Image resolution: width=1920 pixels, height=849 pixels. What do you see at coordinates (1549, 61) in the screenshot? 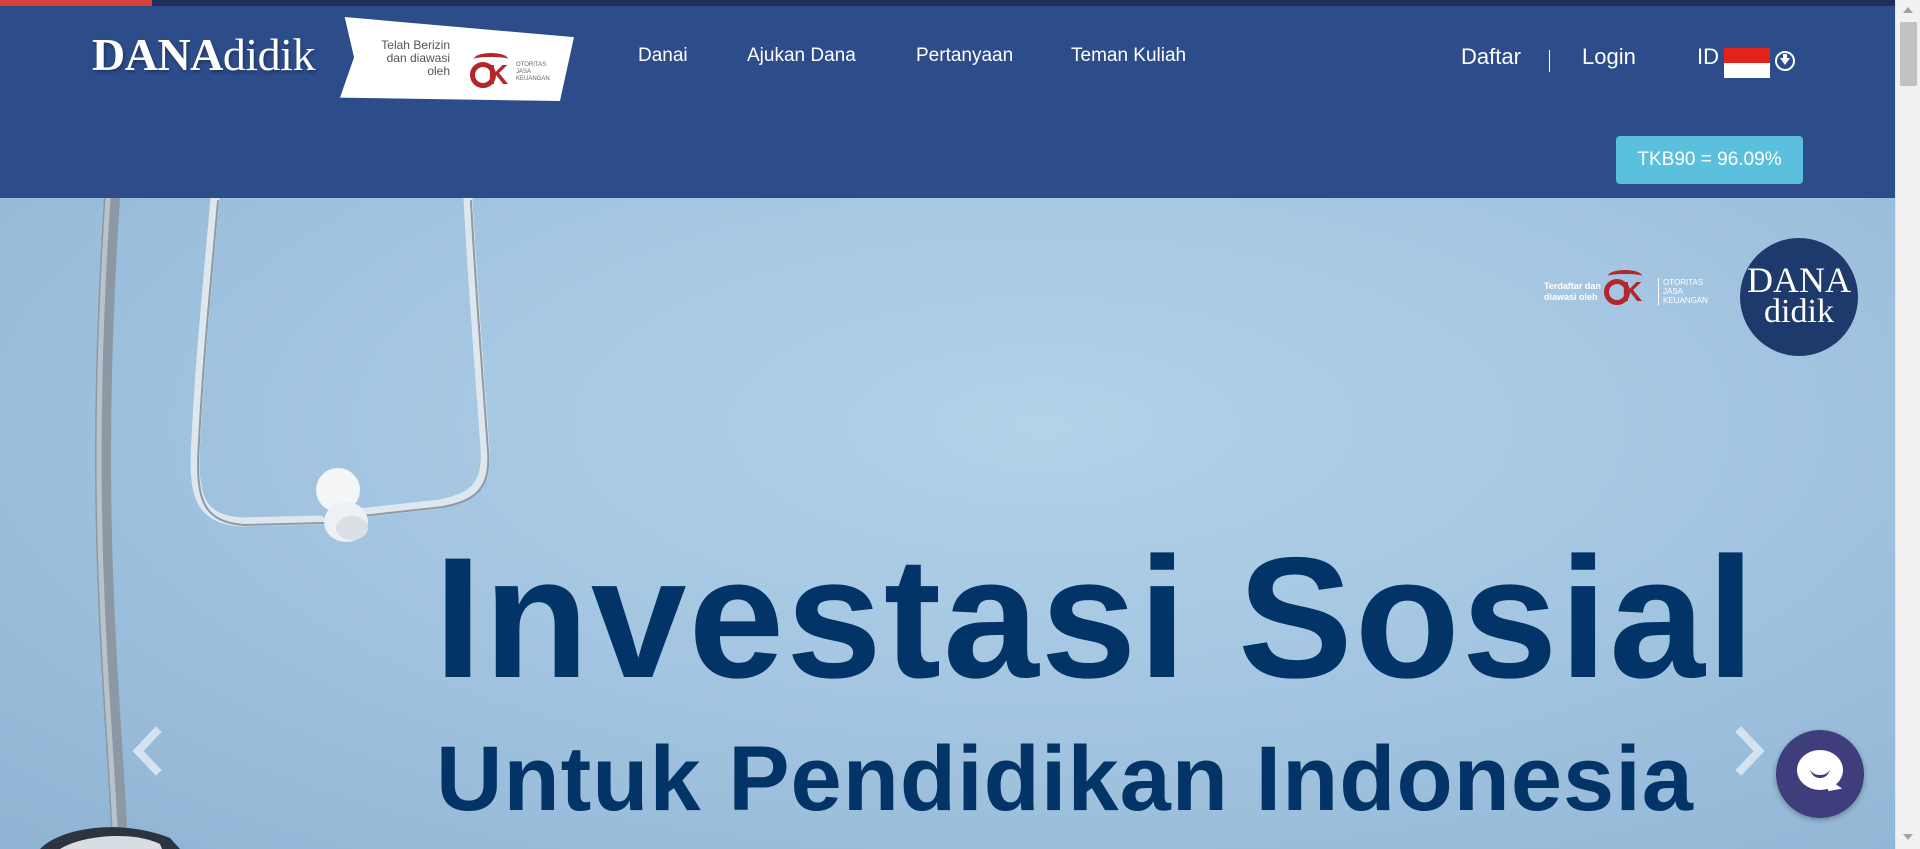
I see `auth-divider` at bounding box center [1549, 61].